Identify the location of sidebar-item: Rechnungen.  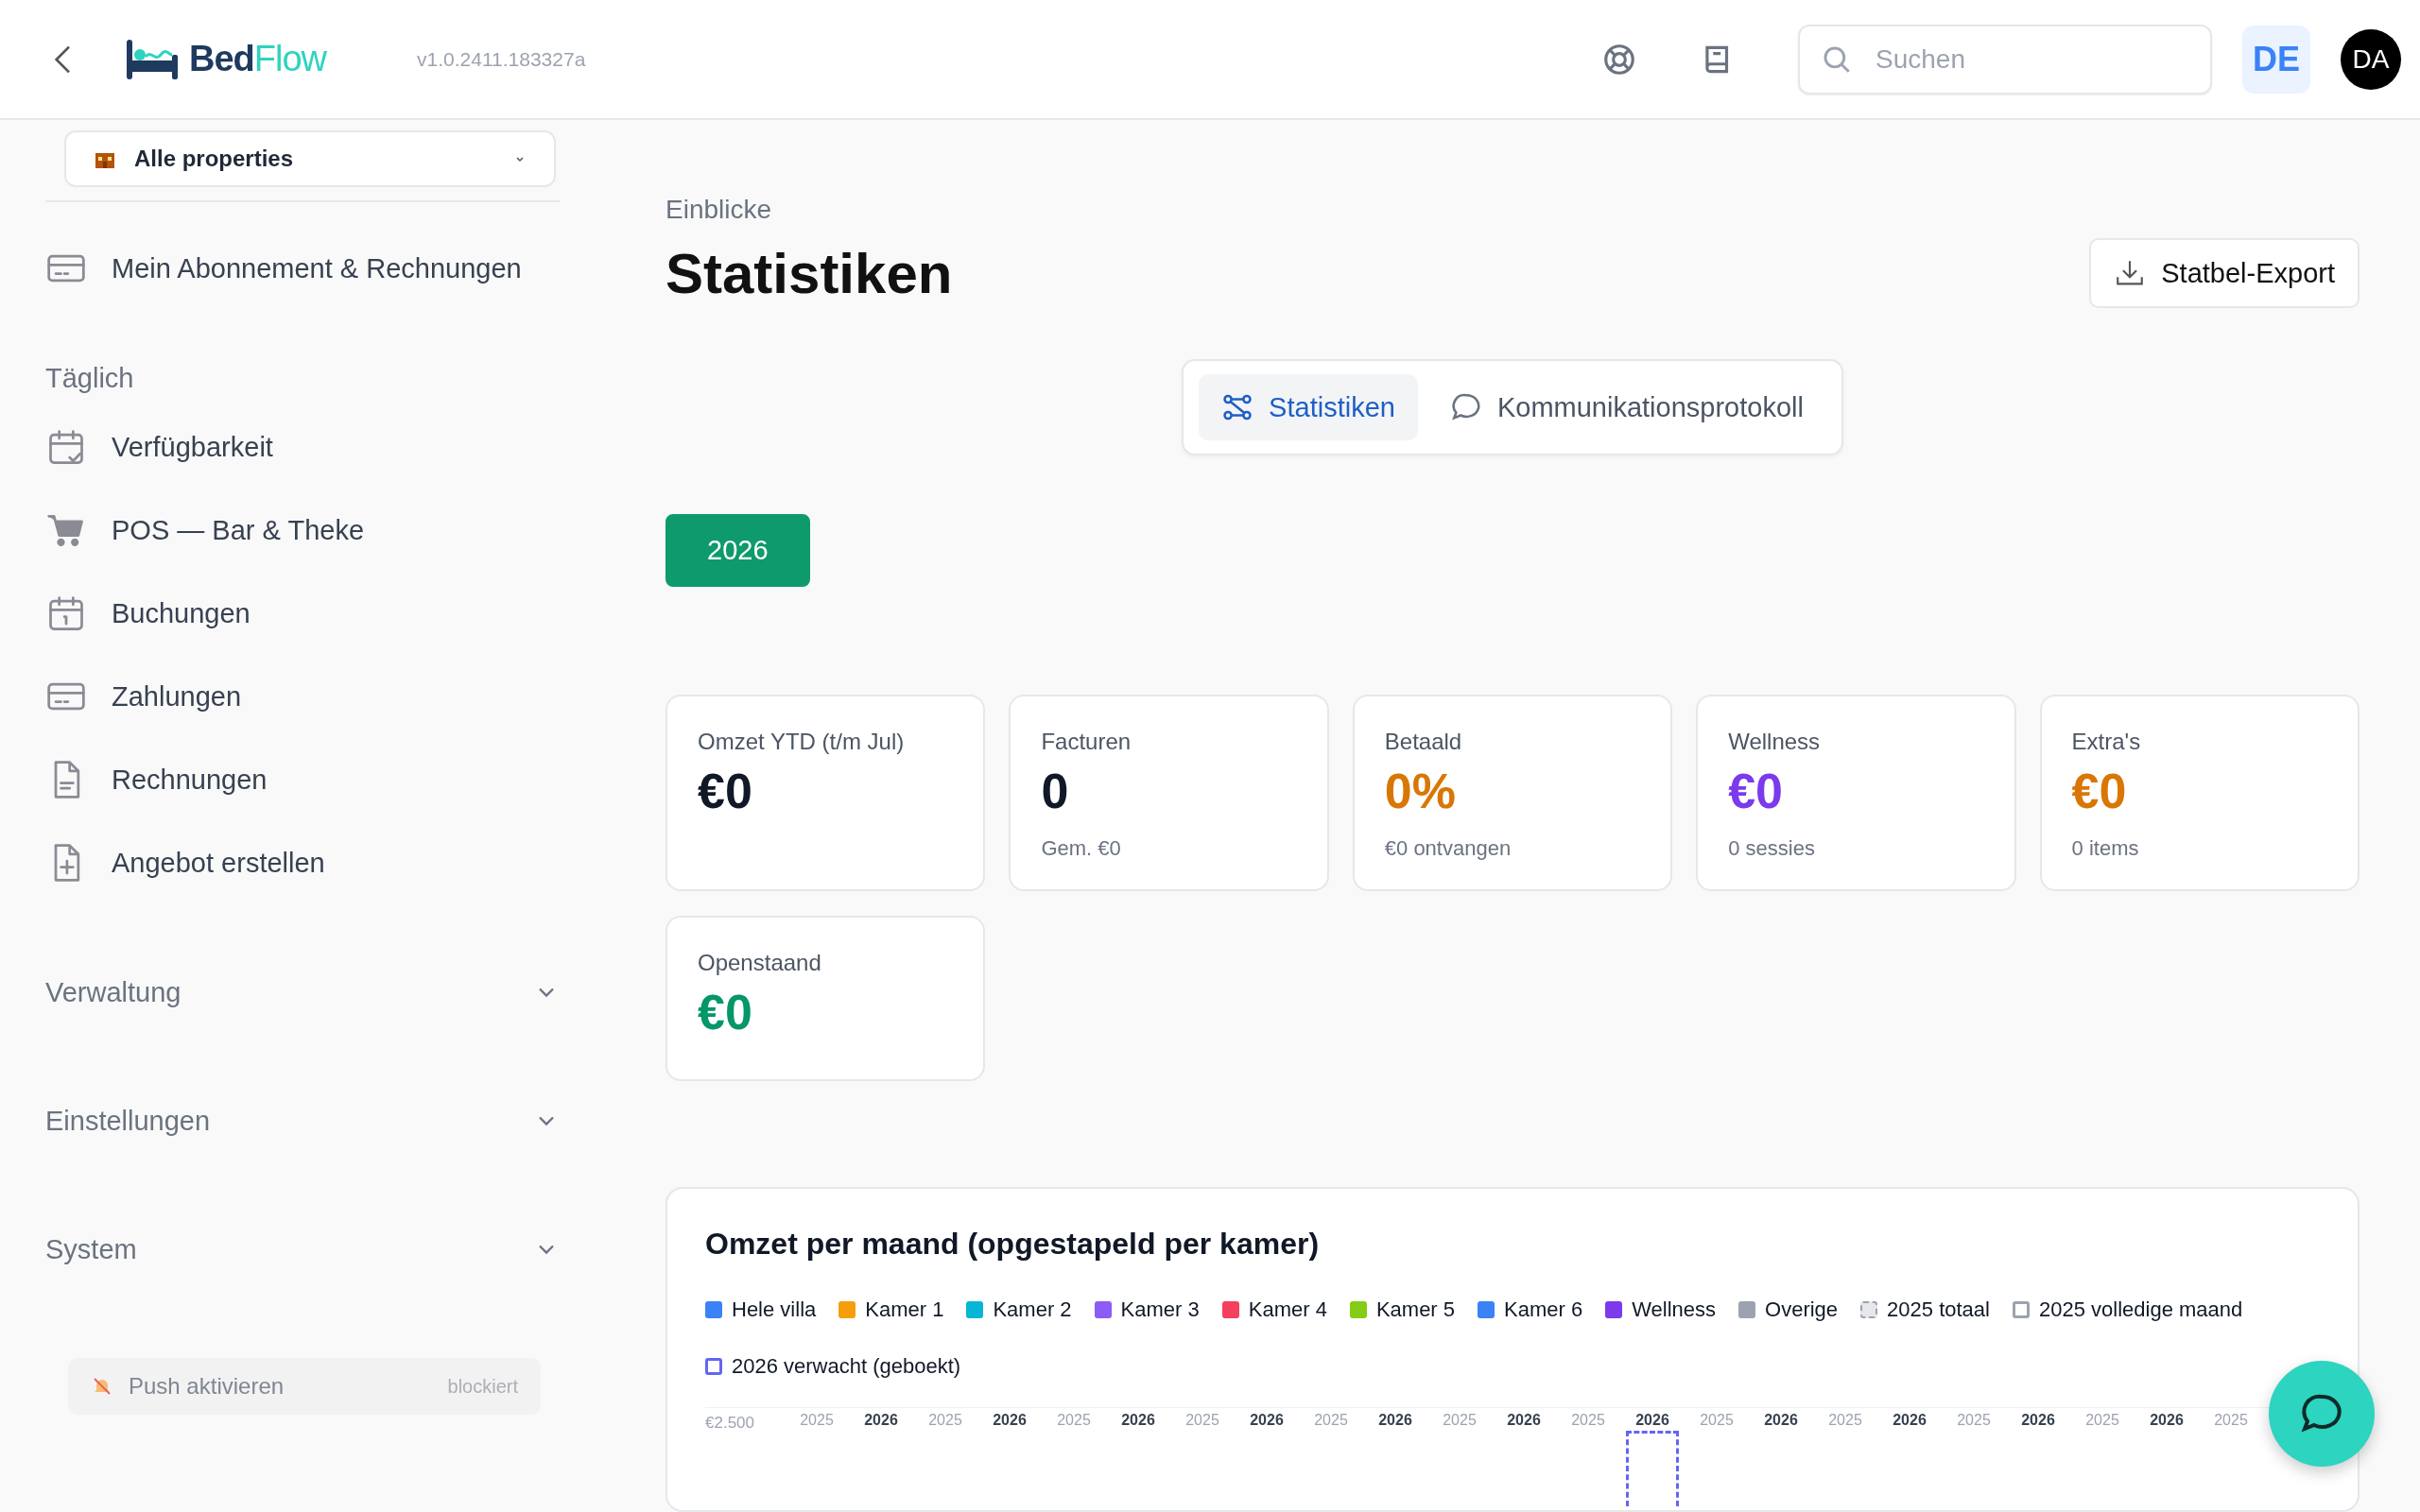
(302, 779).